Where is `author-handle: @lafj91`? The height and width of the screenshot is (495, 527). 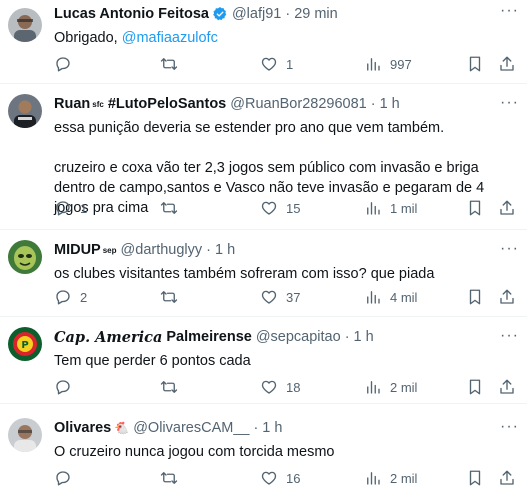
author-handle: @lafj91 is located at coordinates (256, 14).